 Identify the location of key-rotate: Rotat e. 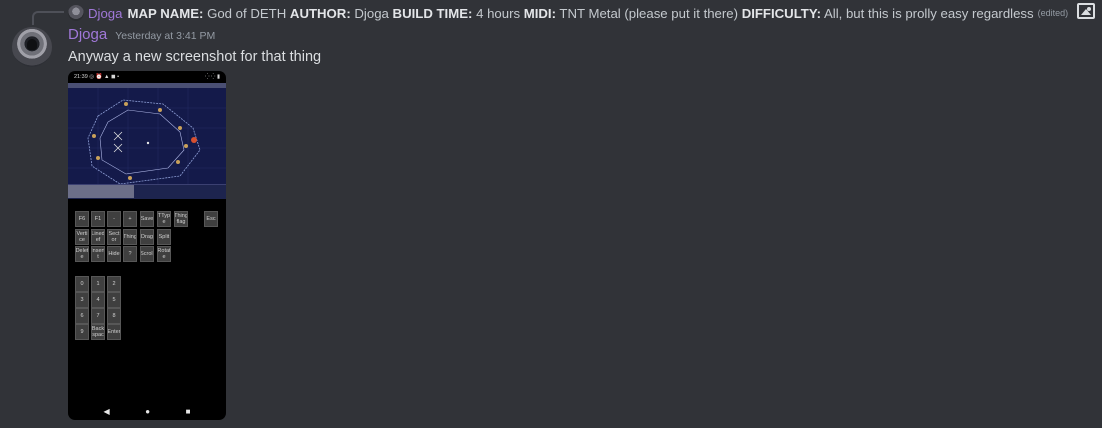
(164, 254).